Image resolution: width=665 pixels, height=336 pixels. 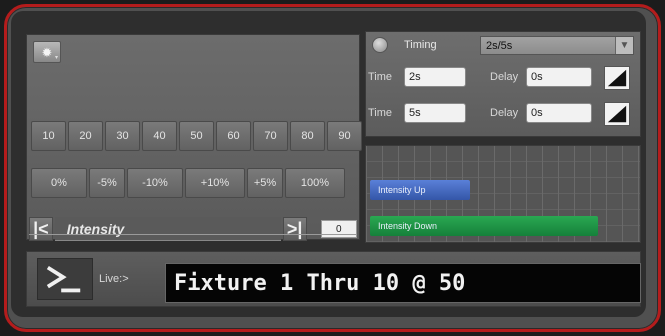 I want to click on intensity-attribute-bar: |< Intensity >| 0, so click(x=193, y=229).